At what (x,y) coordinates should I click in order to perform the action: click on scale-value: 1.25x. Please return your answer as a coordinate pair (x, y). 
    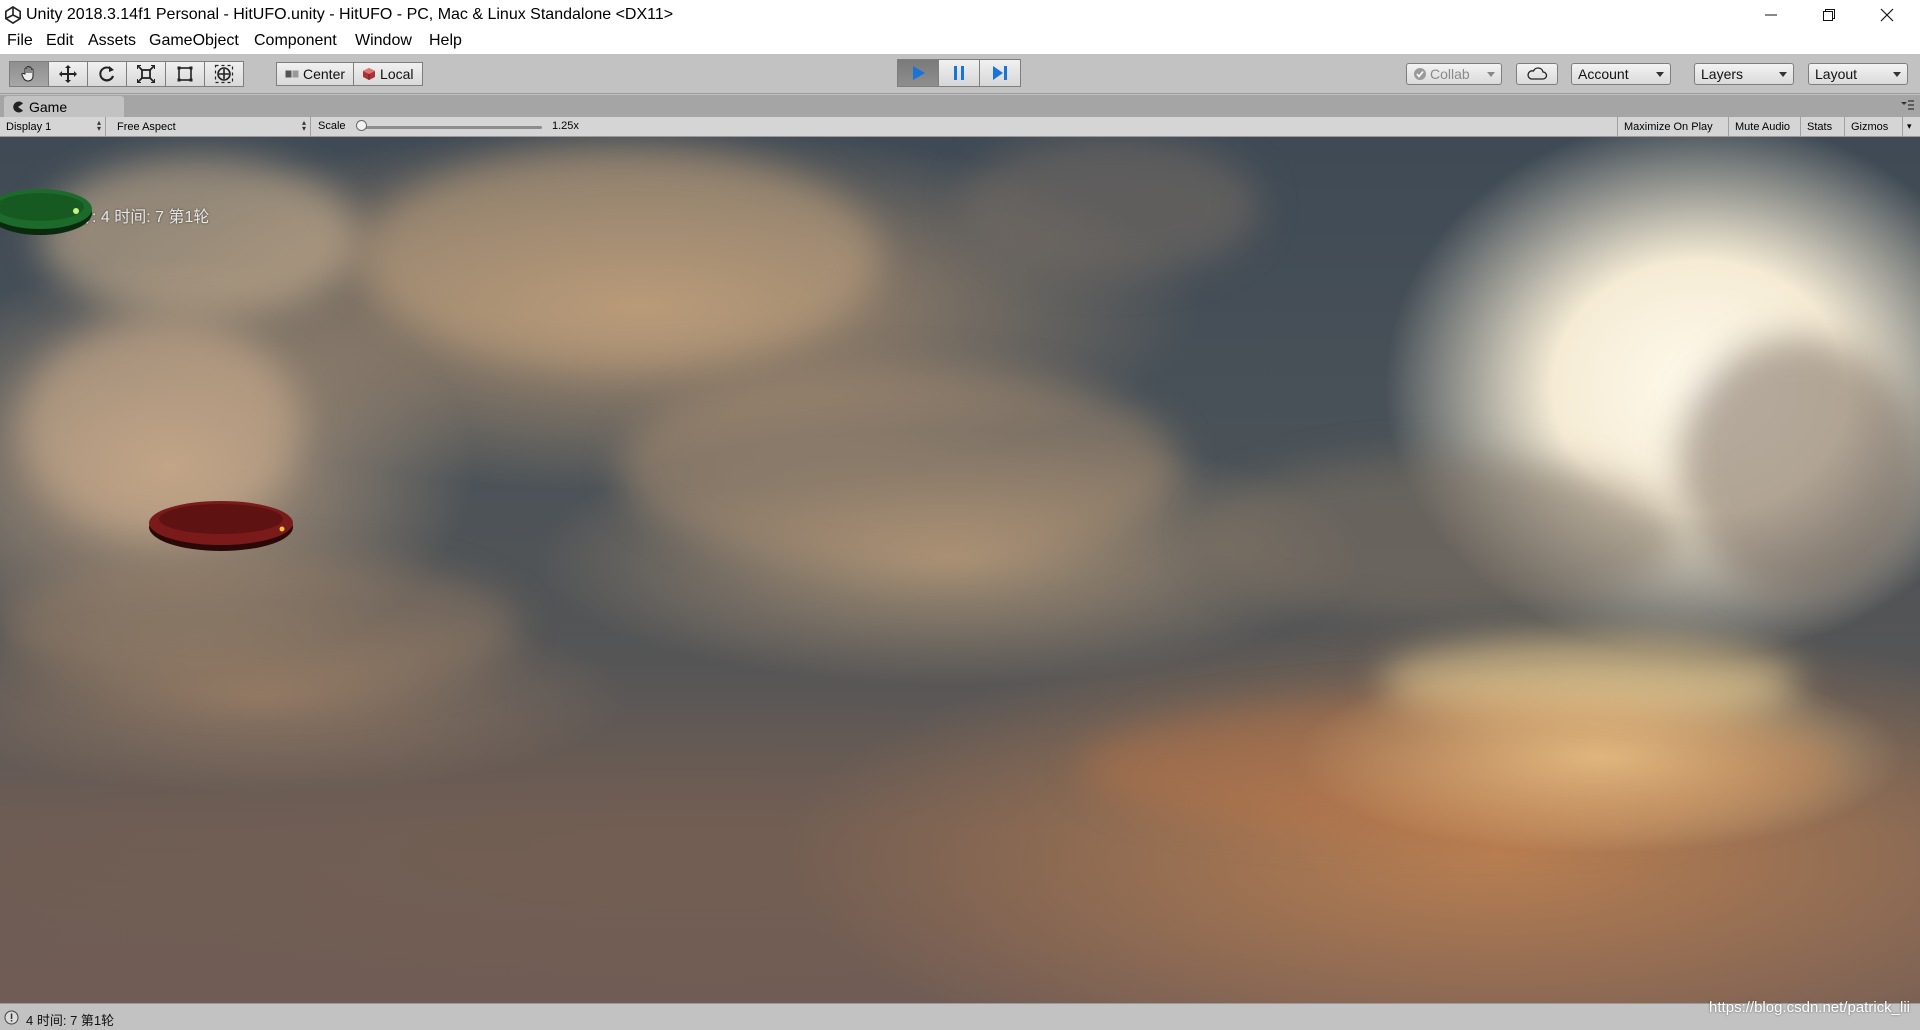
    Looking at the image, I should click on (565, 126).